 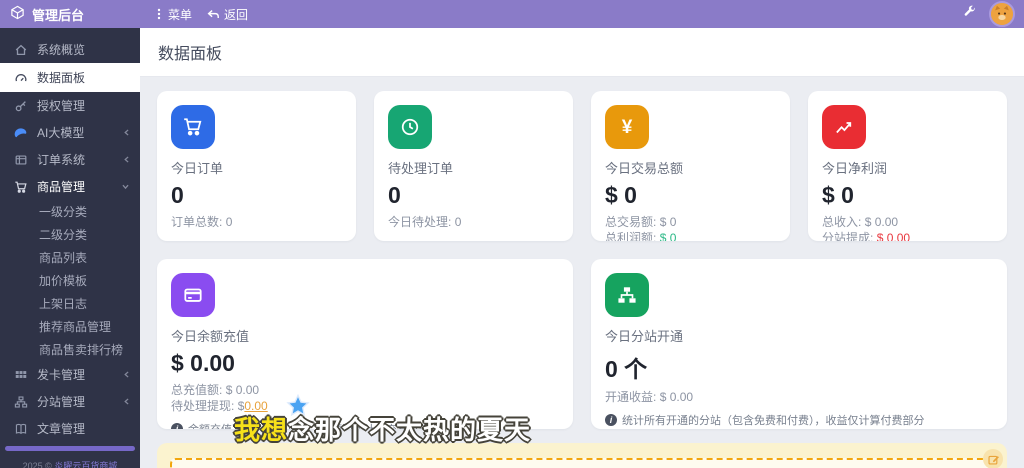 What do you see at coordinates (193, 295) in the screenshot?
I see `credit-card-icon` at bounding box center [193, 295].